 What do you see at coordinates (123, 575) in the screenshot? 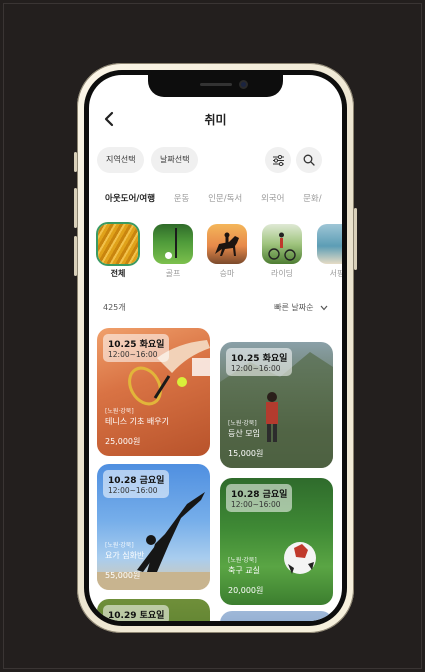
I see `card-price: 55,000원` at bounding box center [123, 575].